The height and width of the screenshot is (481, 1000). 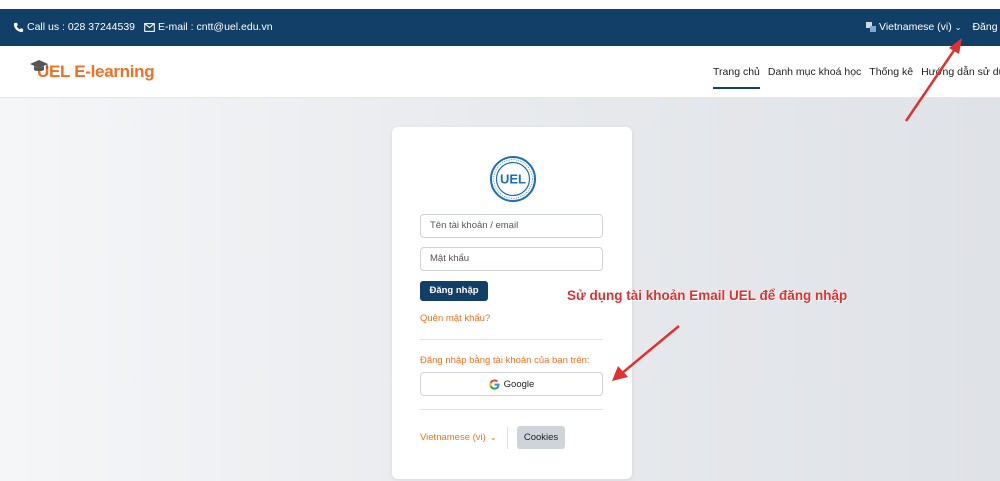 I want to click on emblem-text: UEL, so click(x=513, y=179).